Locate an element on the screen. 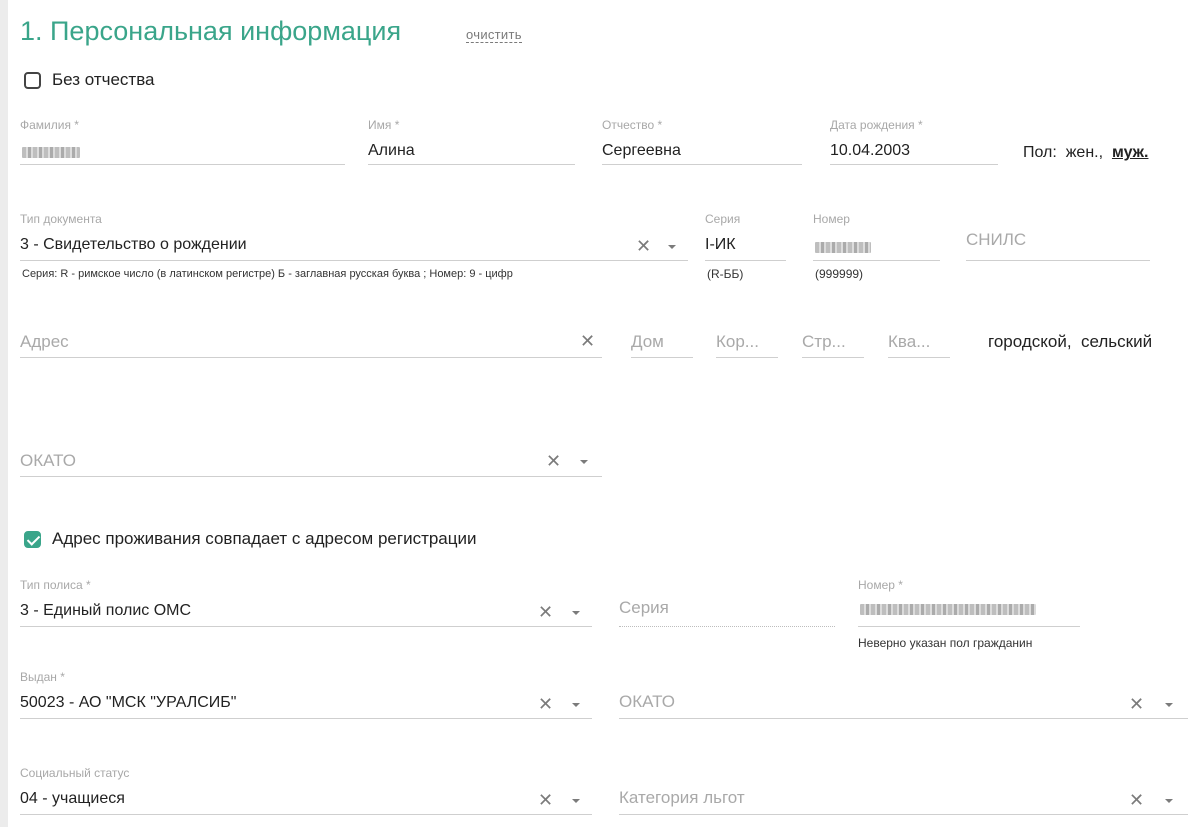 The height and width of the screenshot is (827, 1198). document-series-label: Серия is located at coordinates (723, 219).